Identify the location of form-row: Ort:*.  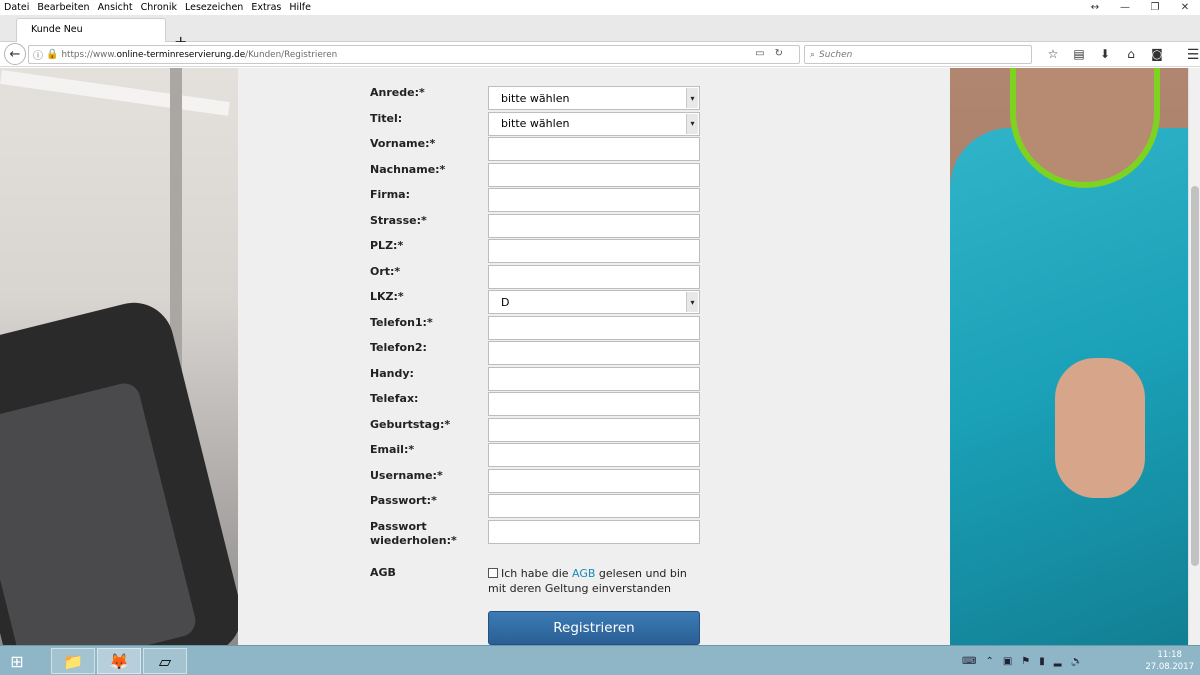
(540, 277).